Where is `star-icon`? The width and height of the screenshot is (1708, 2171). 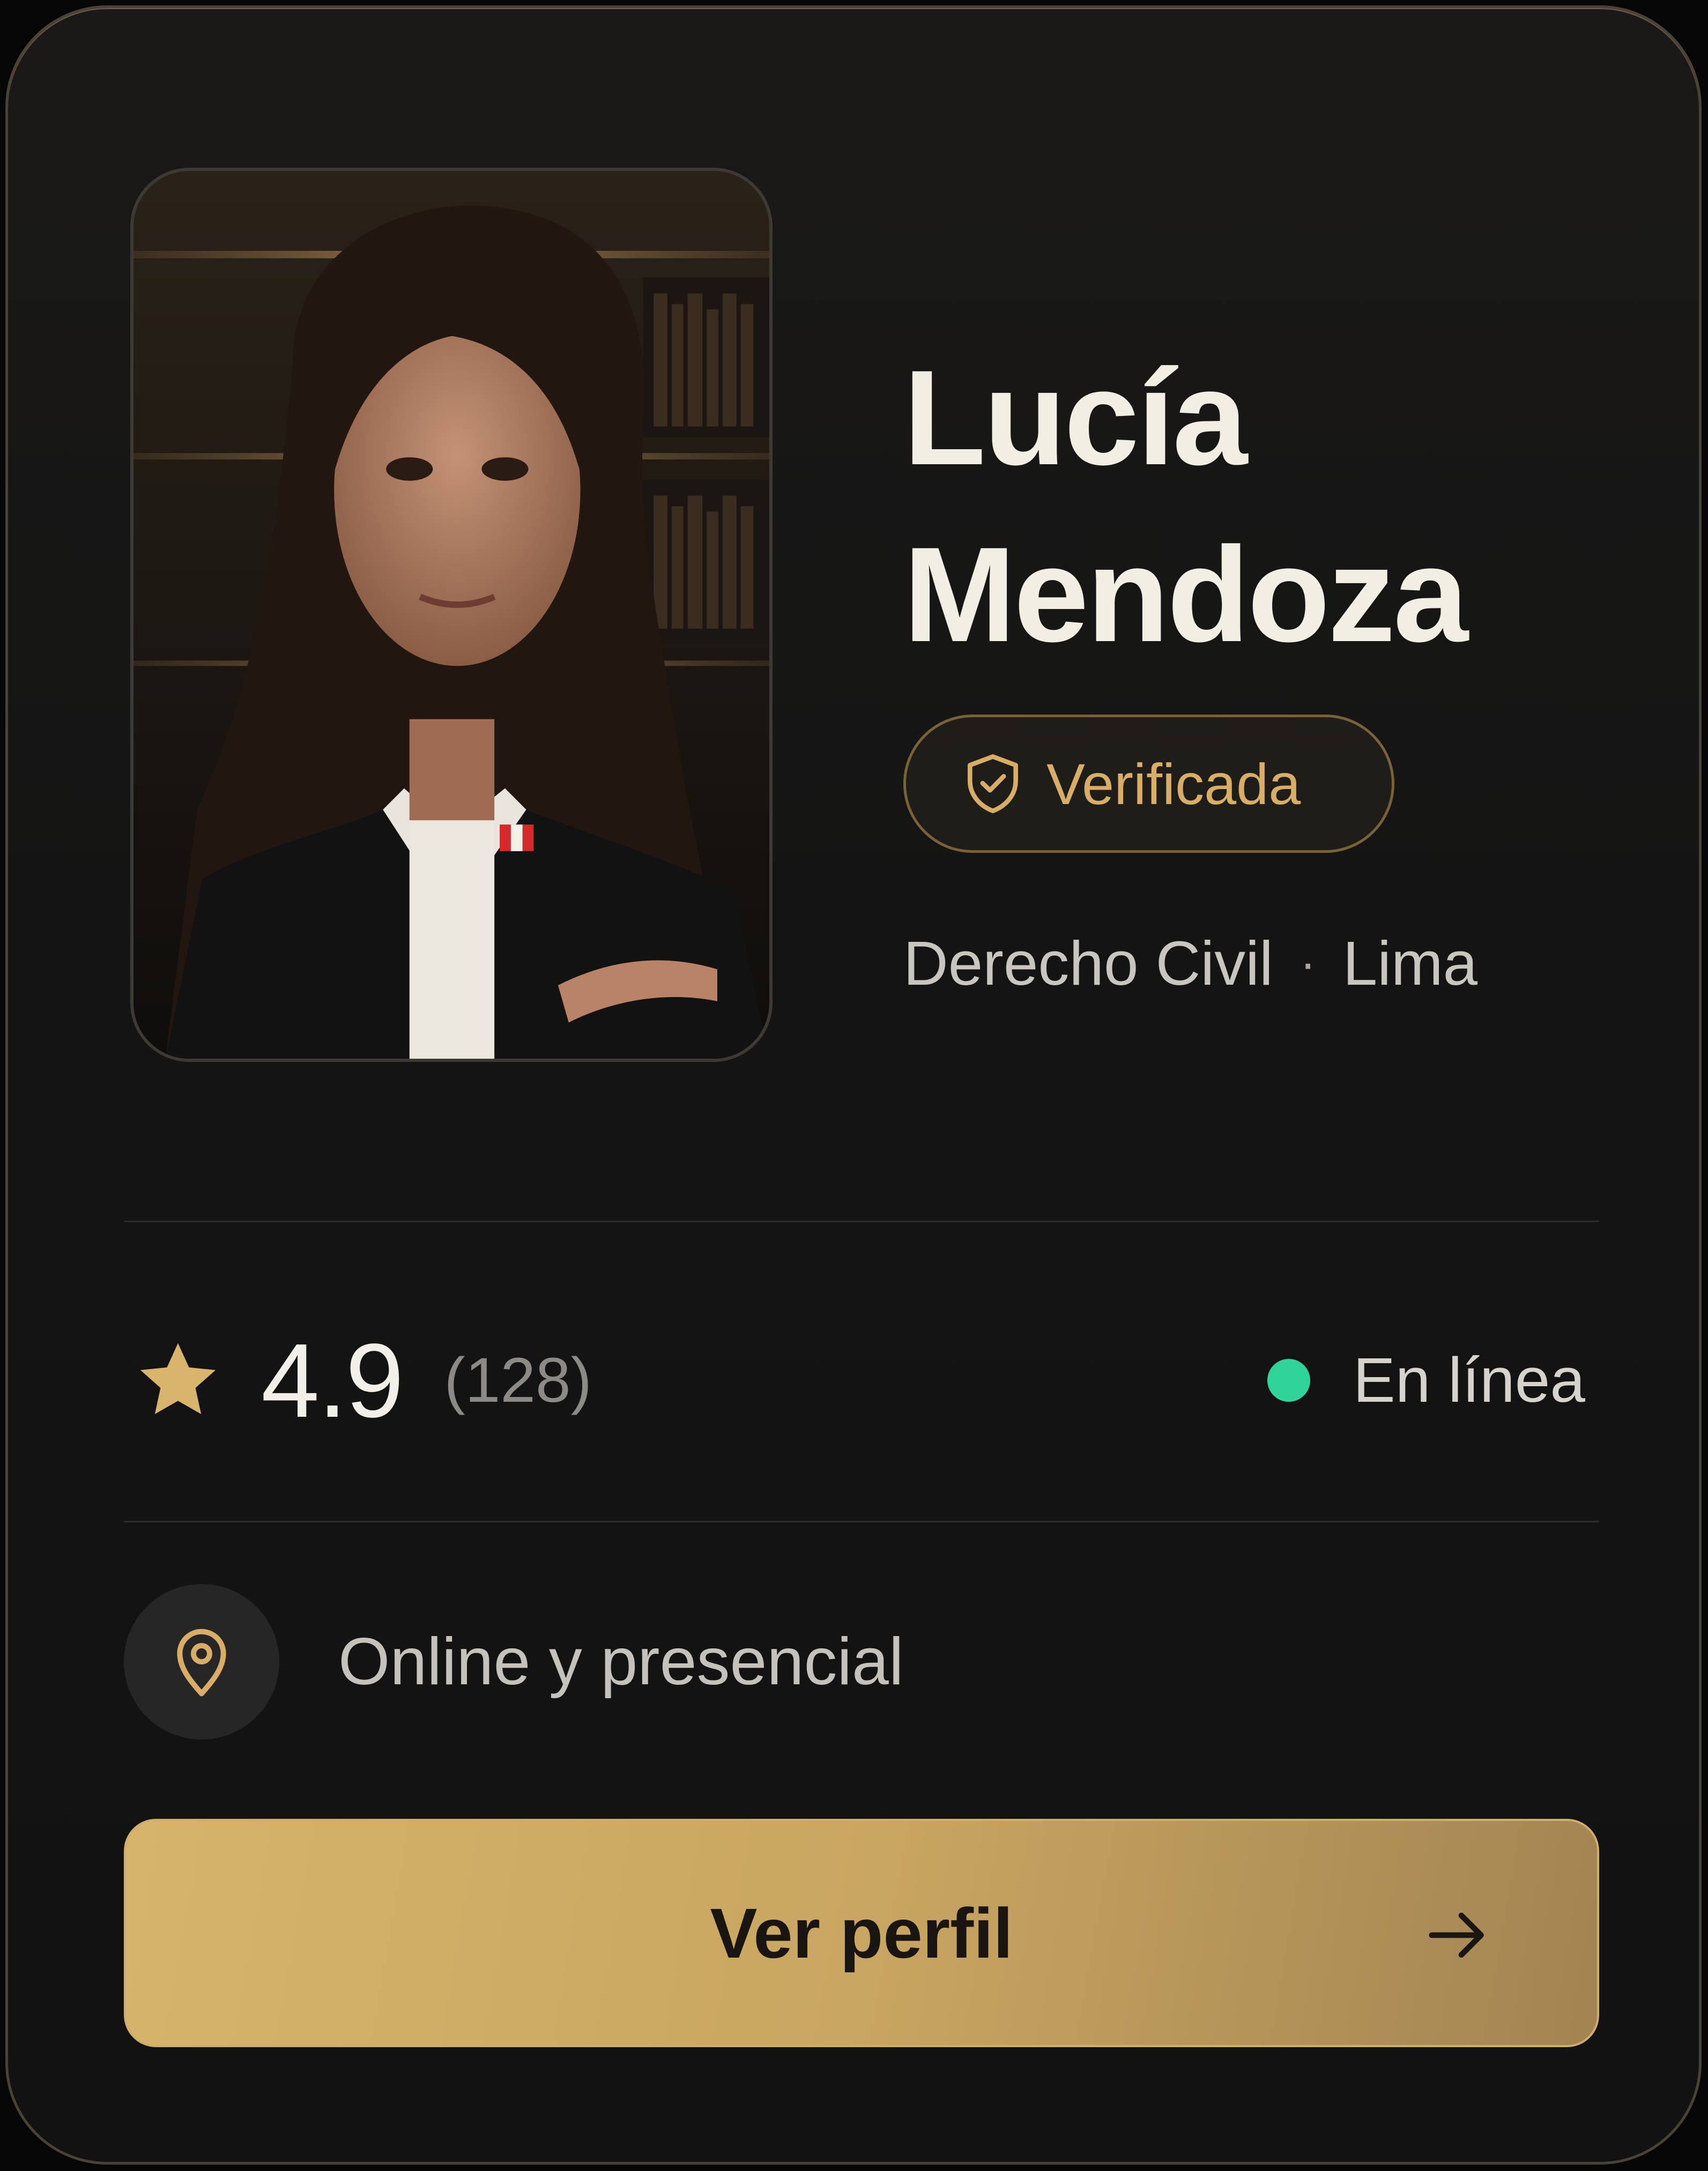 star-icon is located at coordinates (178, 1379).